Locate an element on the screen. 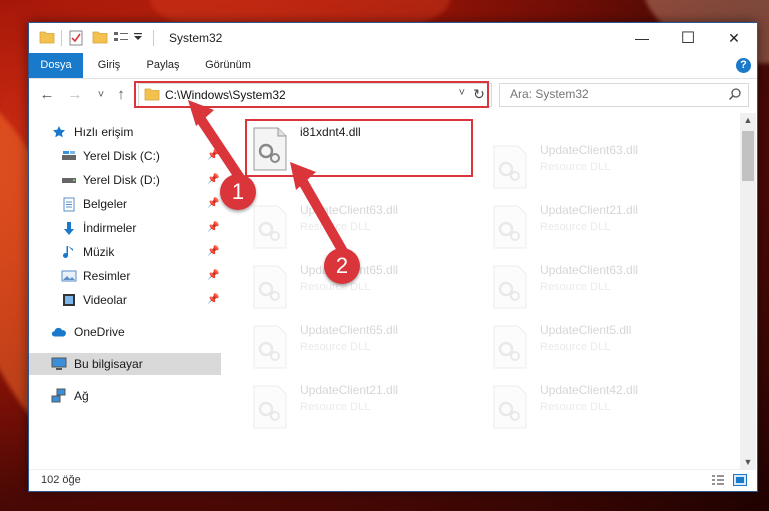 The height and width of the screenshot is (511, 769). download-icon is located at coordinates (69, 228).